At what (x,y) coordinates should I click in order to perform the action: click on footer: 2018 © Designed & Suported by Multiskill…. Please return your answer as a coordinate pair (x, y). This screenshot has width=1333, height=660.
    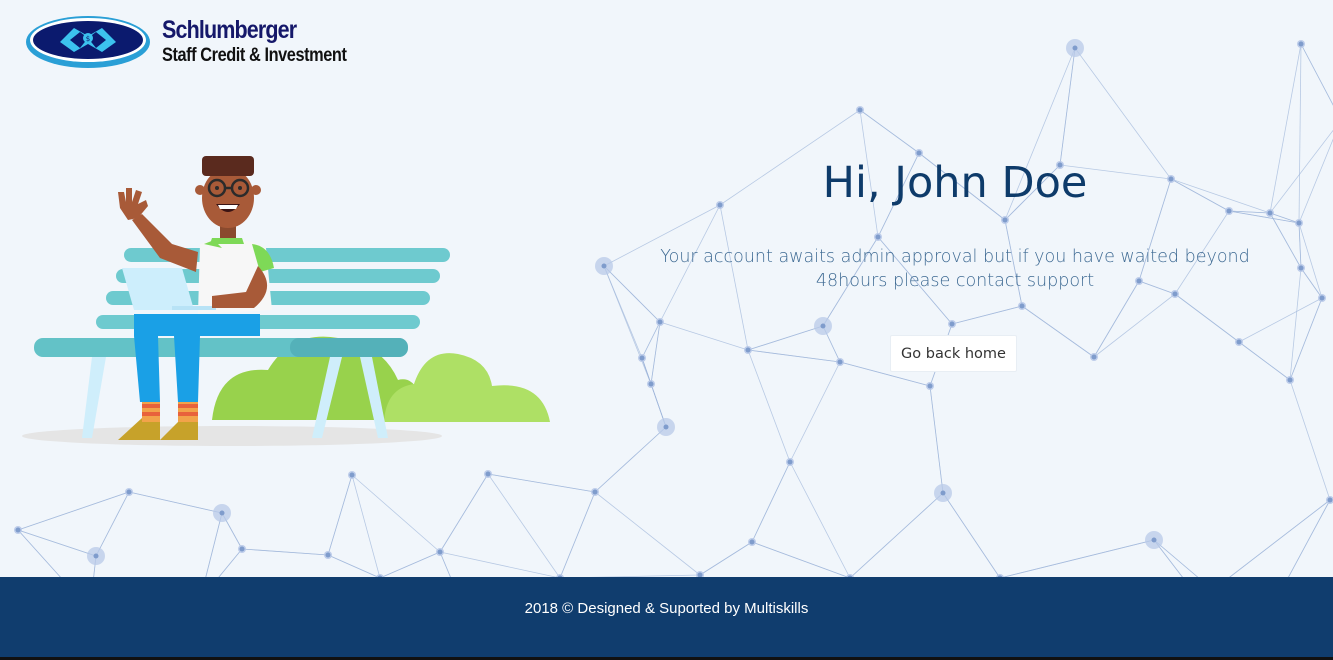
    Looking at the image, I should click on (666, 617).